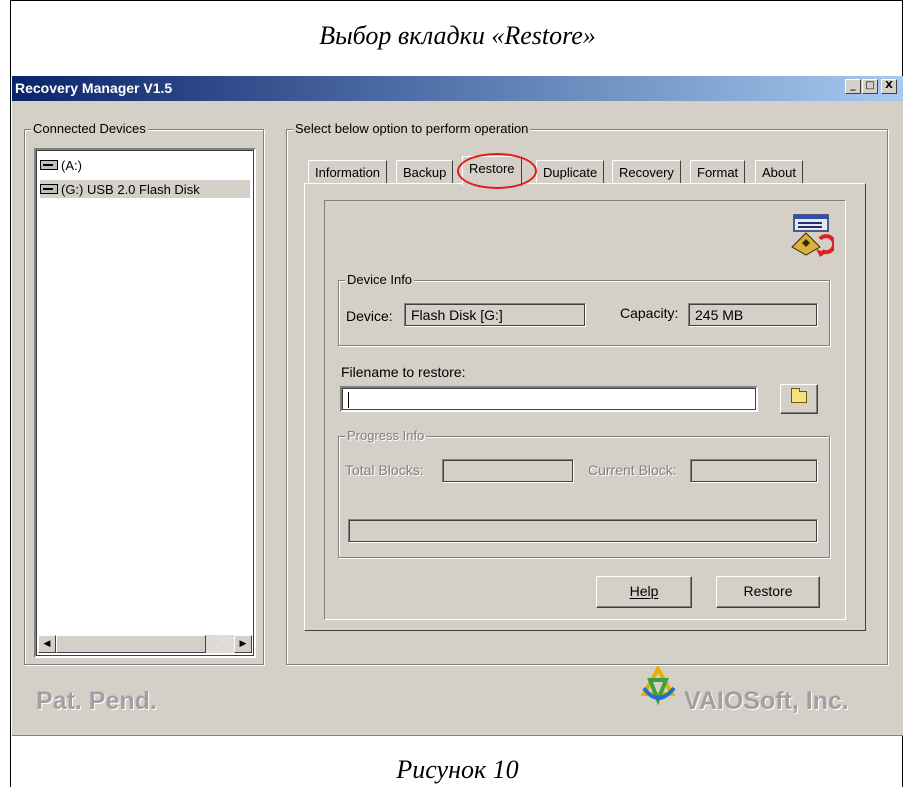 The height and width of the screenshot is (787, 903). I want to click on tab-restore: Restore, so click(492, 171).